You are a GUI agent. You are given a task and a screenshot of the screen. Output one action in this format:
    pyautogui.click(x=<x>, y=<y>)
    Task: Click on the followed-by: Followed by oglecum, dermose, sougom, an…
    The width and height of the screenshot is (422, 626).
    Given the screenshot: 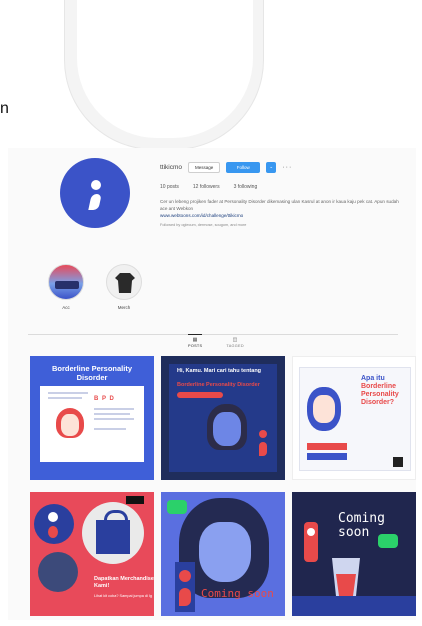 What is the action you would take?
    pyautogui.click(x=285, y=225)
    